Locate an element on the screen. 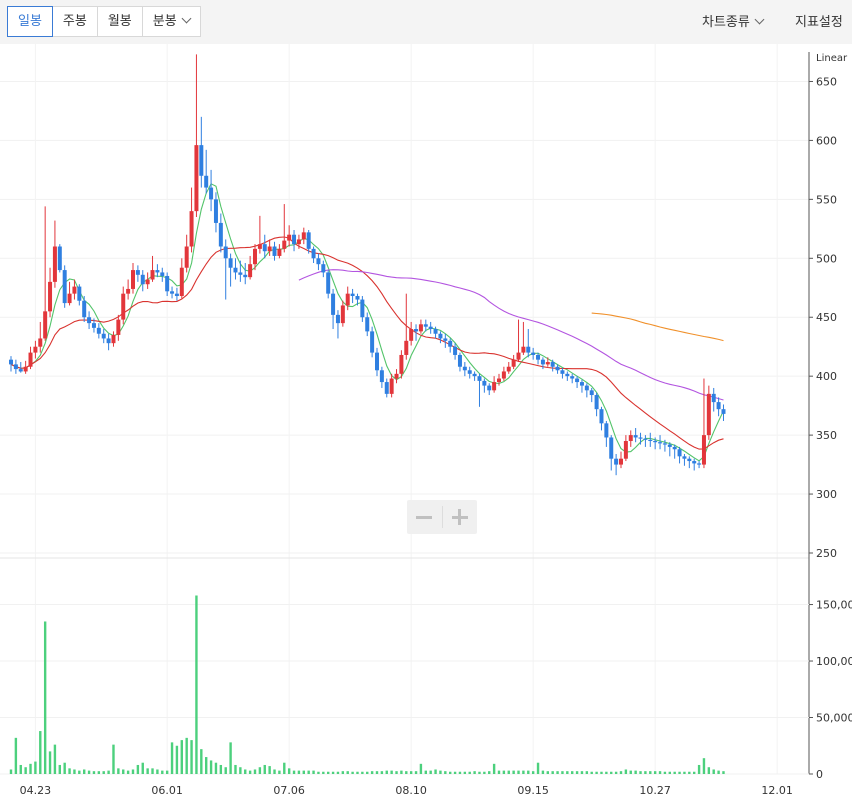  period-tab-2: 월봉 is located at coordinates (120, 21).